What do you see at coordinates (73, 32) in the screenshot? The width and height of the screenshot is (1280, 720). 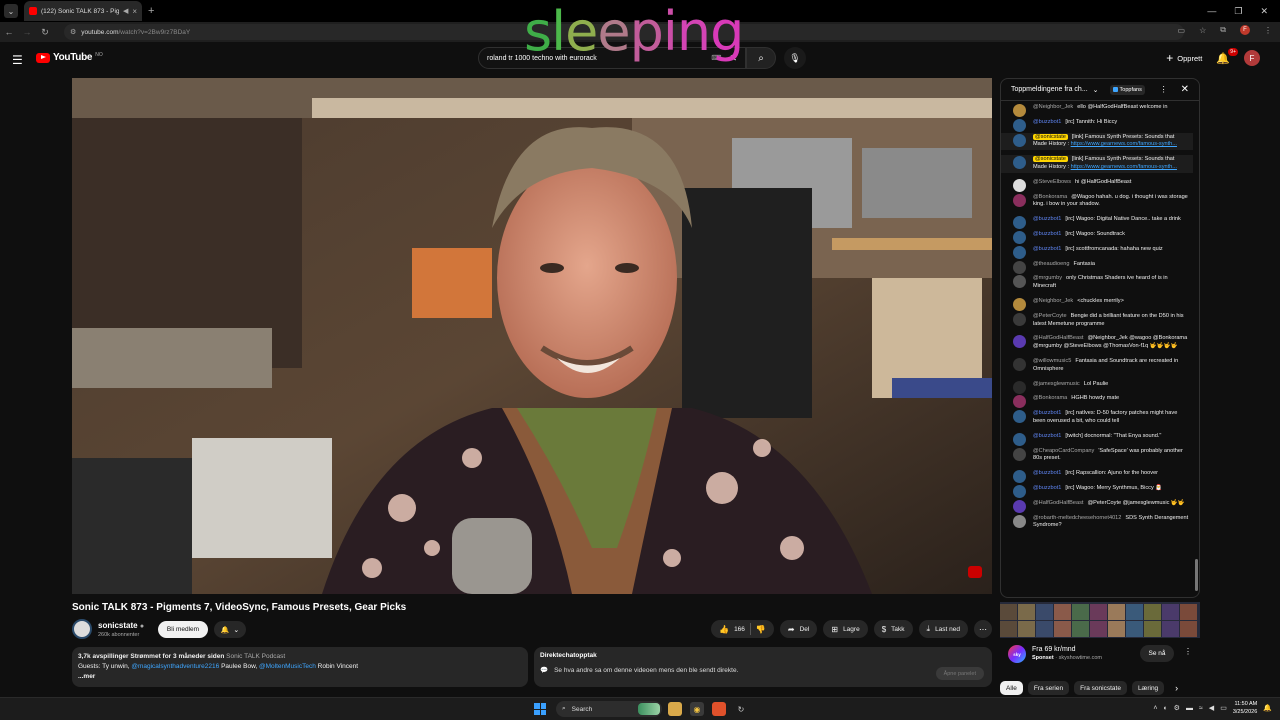 I see `site-info-icon: ⚙` at bounding box center [73, 32].